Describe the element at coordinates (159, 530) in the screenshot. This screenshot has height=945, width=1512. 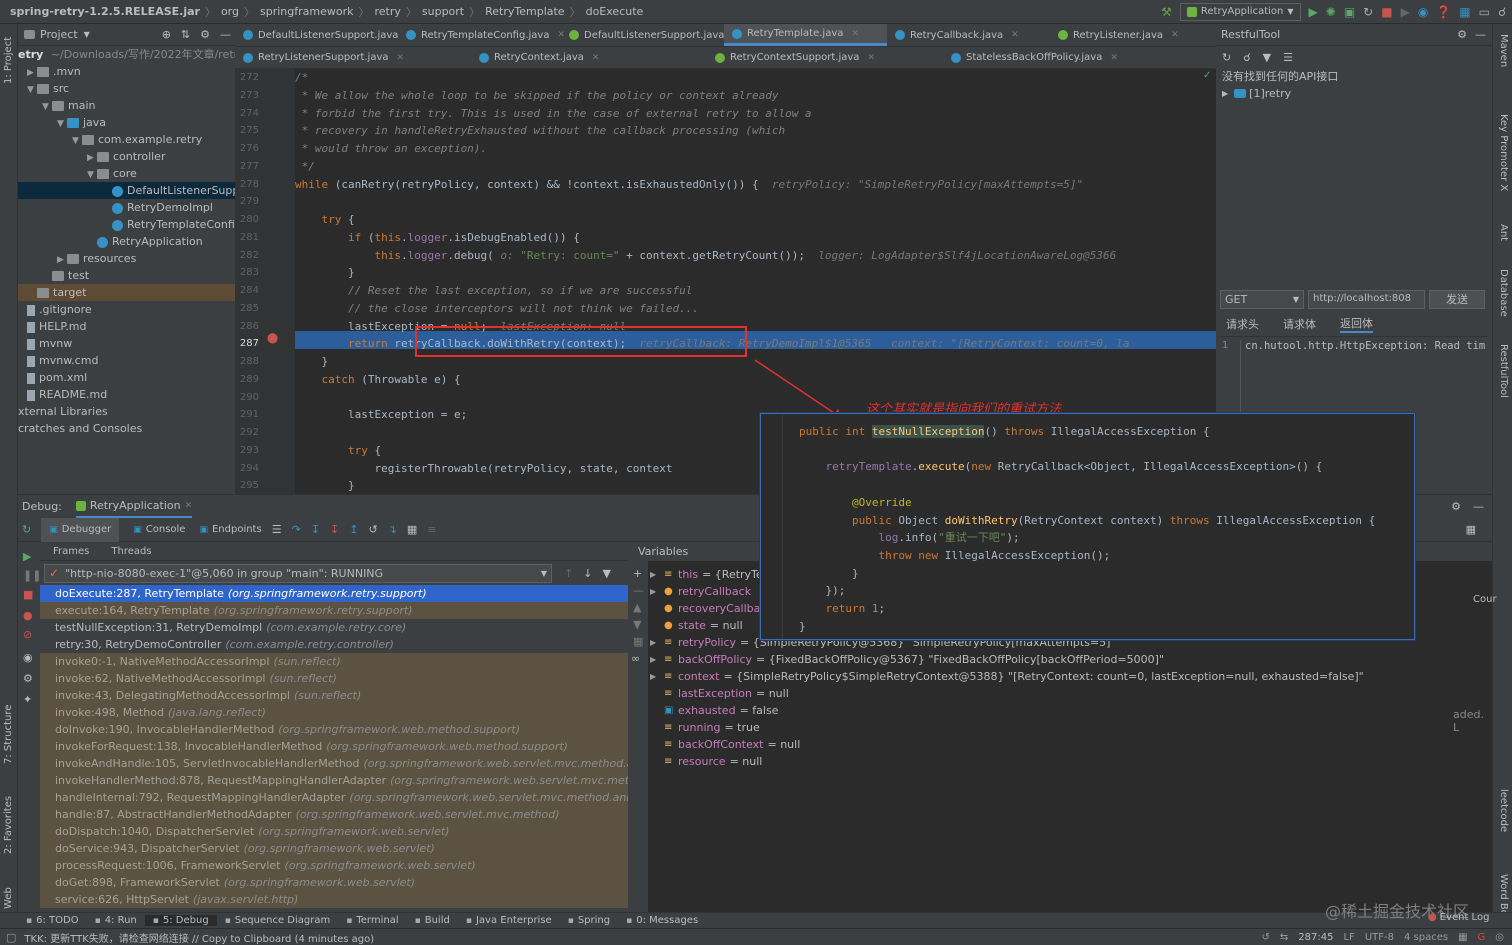
I see `debug-tab: ▣ Console` at that location.